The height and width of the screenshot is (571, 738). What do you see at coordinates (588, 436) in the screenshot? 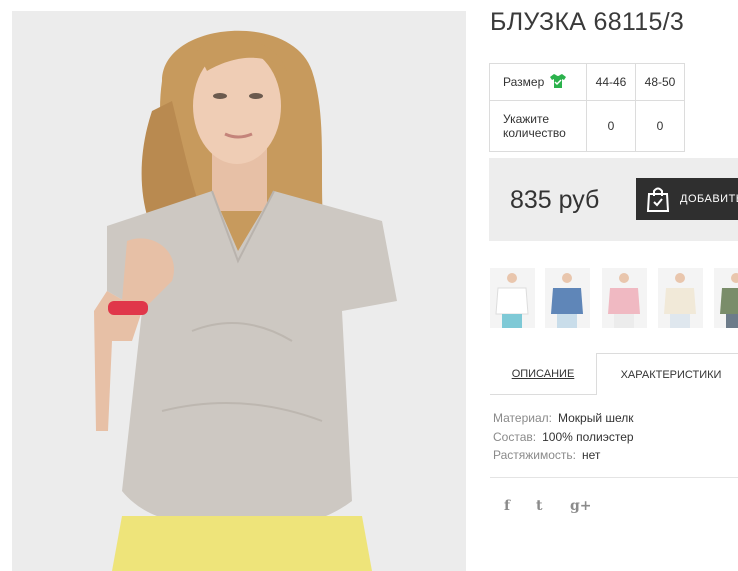
I see `spec-value: 100% полиэстер` at bounding box center [588, 436].